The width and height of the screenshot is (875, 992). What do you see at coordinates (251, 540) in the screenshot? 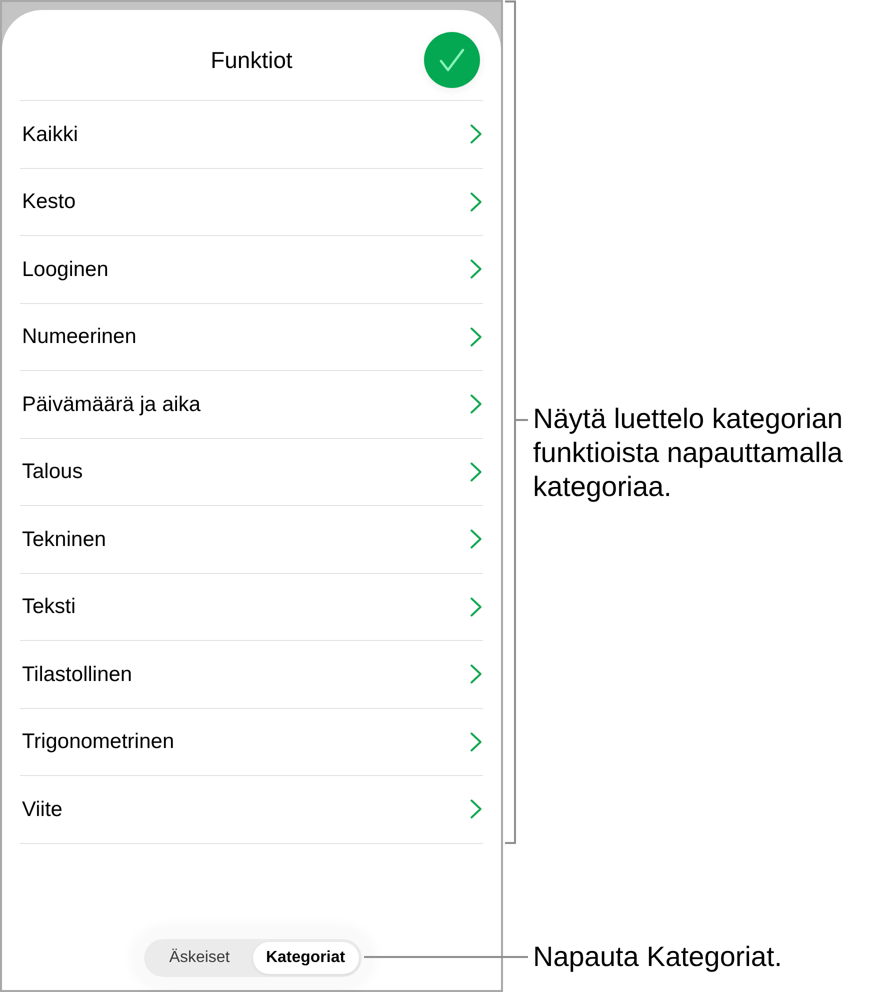
I see `category-row: Tekninen` at bounding box center [251, 540].